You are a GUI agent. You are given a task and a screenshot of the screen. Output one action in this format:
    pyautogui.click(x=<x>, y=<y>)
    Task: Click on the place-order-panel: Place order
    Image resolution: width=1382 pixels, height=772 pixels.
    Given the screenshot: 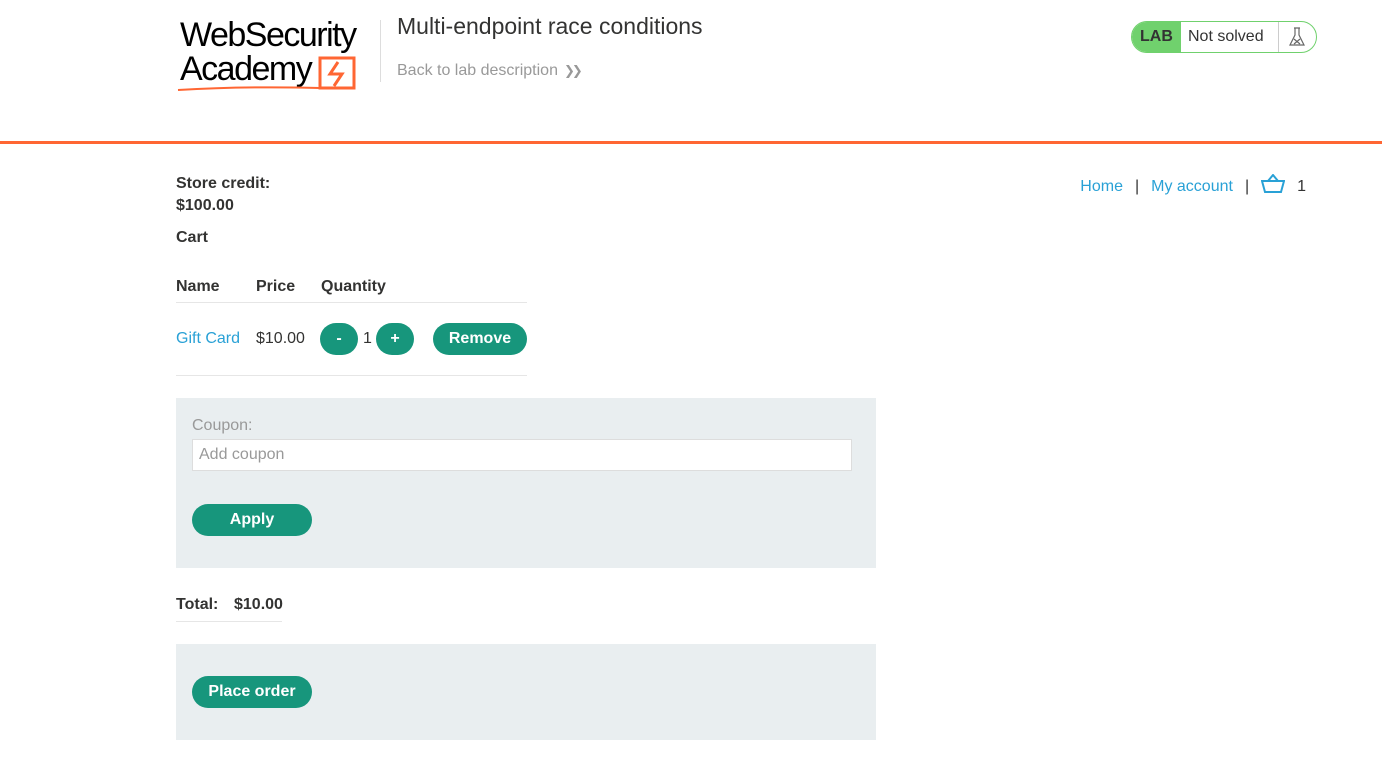 What is the action you would take?
    pyautogui.click(x=526, y=692)
    